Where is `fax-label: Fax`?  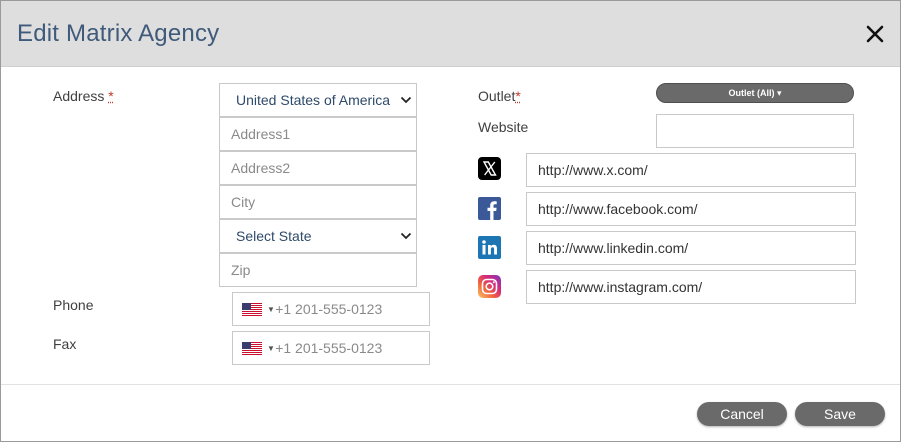 fax-label: Fax is located at coordinates (65, 344).